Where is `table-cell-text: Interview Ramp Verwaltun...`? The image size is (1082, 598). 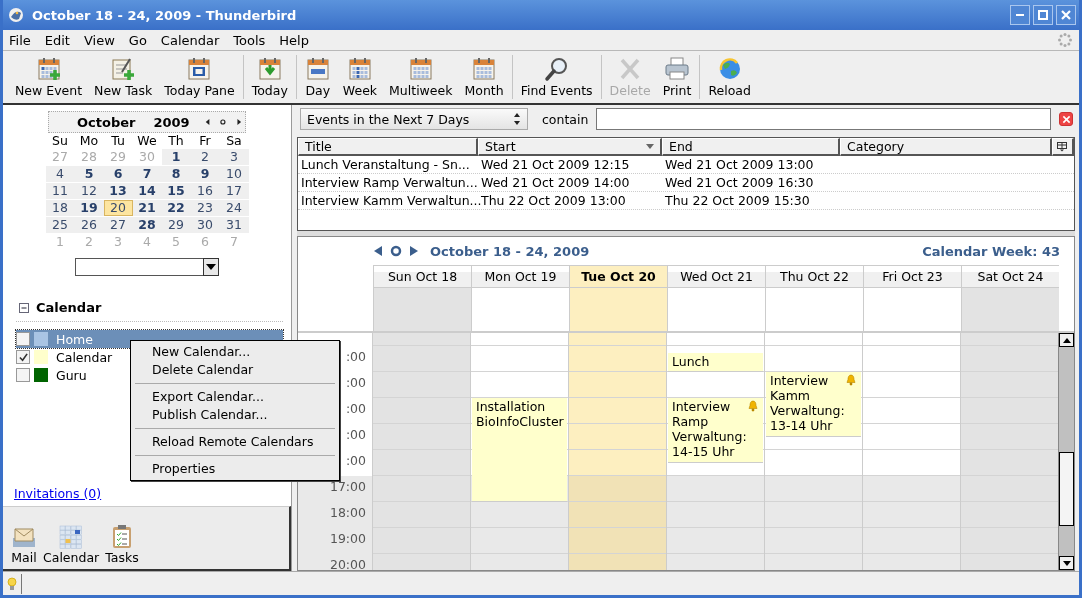 table-cell-text: Interview Ramp Verwaltun... is located at coordinates (389, 182).